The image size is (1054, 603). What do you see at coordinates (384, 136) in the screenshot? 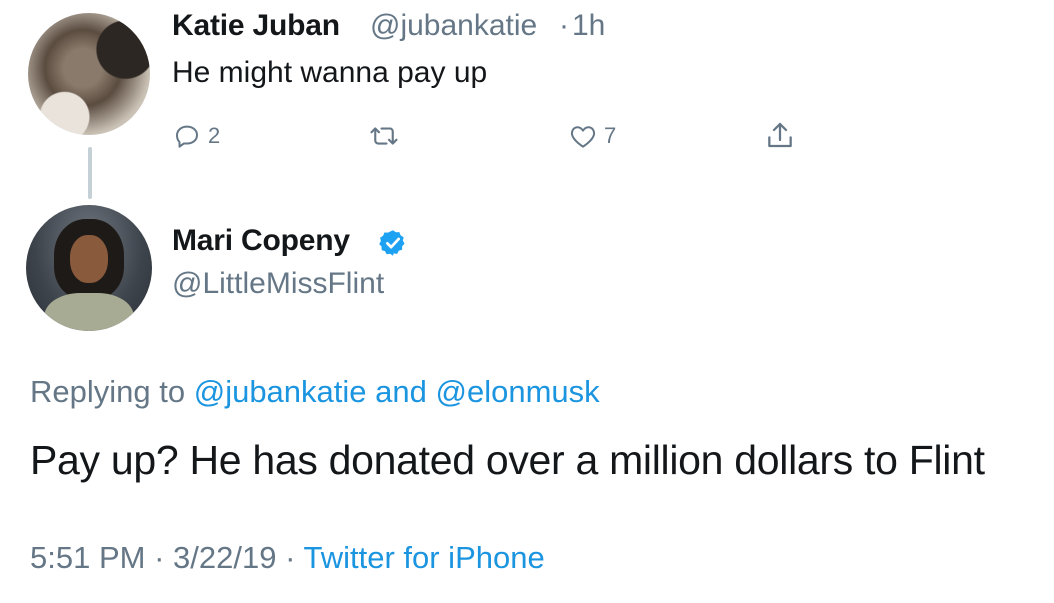
I see `retweet-icon` at bounding box center [384, 136].